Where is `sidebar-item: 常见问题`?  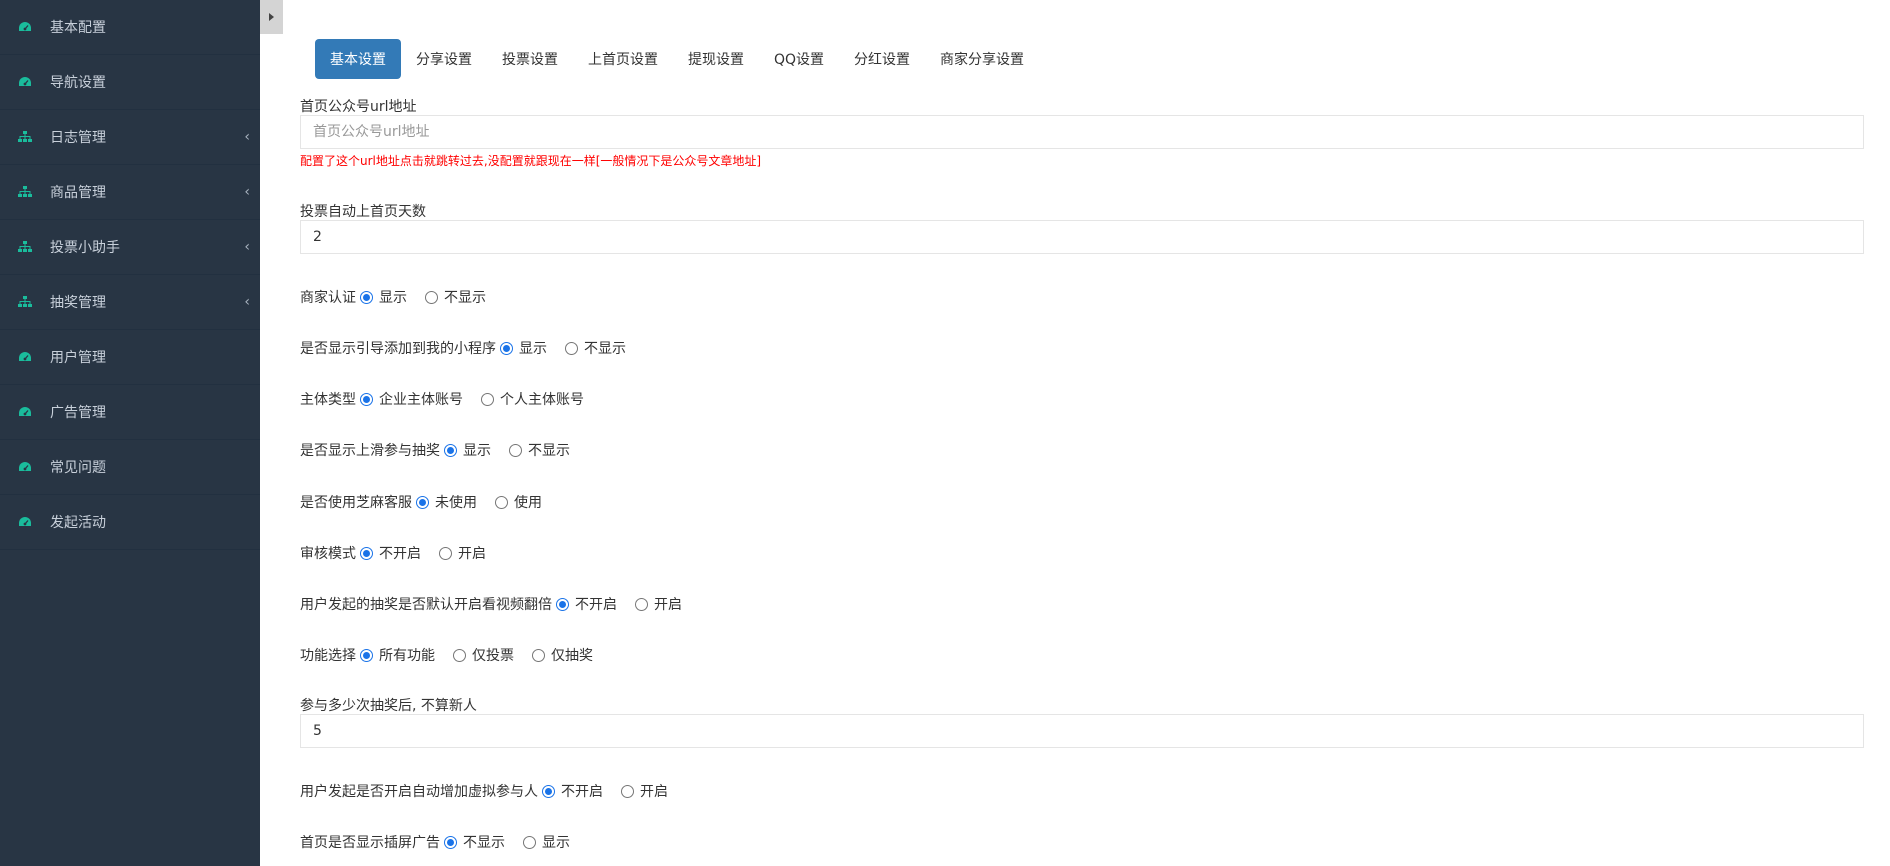
sidebar-item: 常见问题 is located at coordinates (130, 467).